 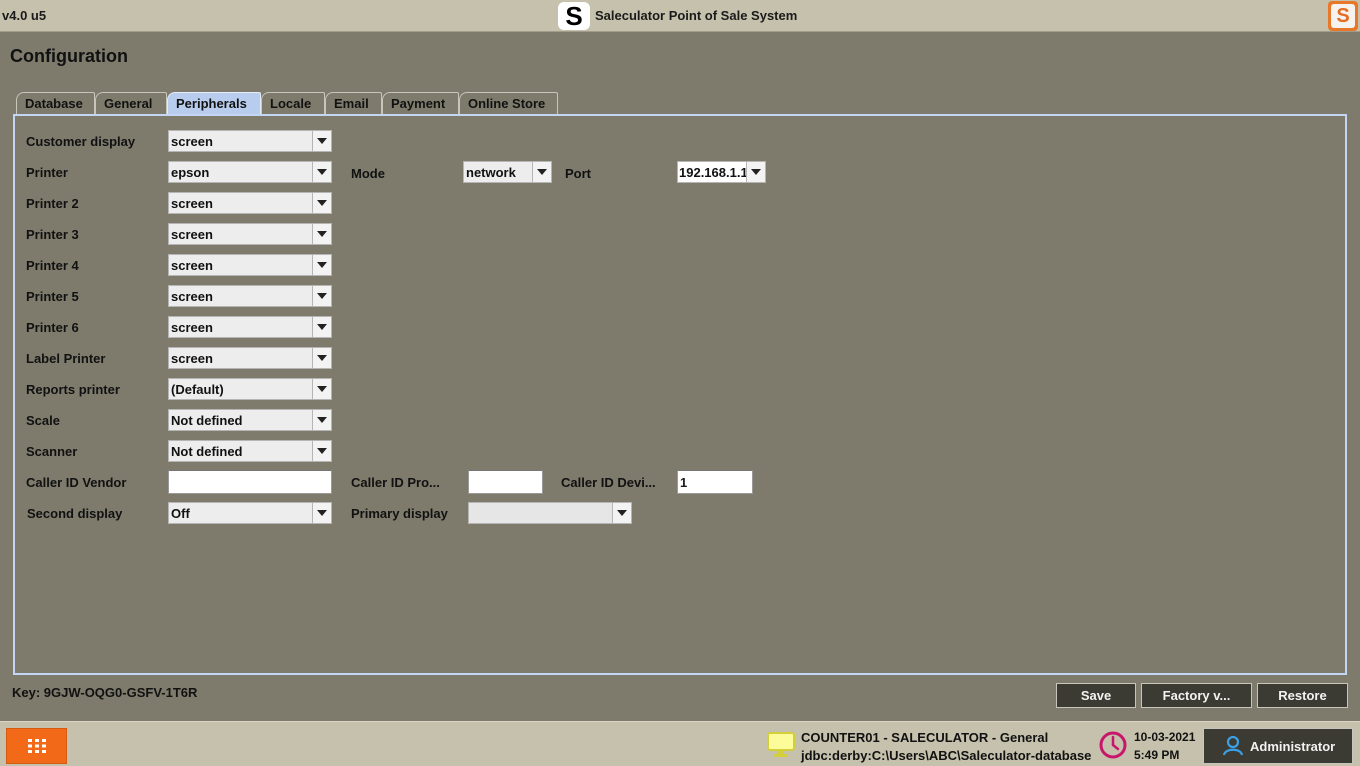 What do you see at coordinates (131, 103) in the screenshot?
I see `tab-general: General` at bounding box center [131, 103].